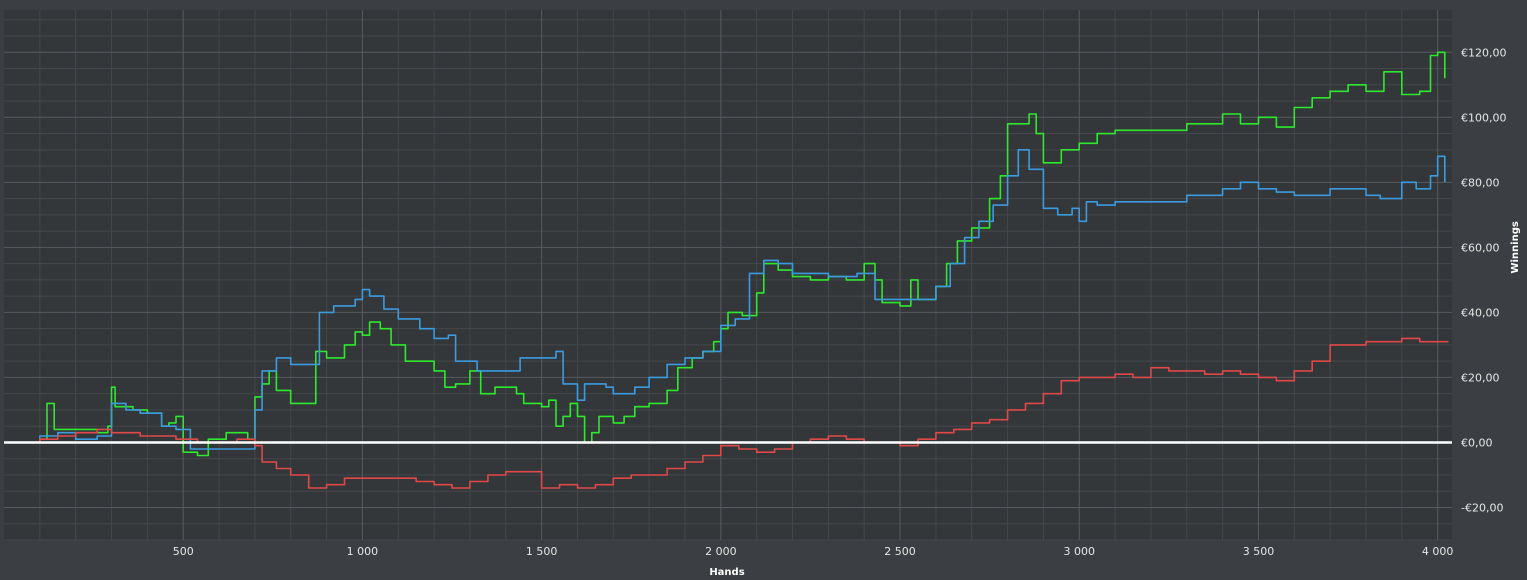  What do you see at coordinates (1515, 247) in the screenshot?
I see `y-axis-title: Winnings` at bounding box center [1515, 247].